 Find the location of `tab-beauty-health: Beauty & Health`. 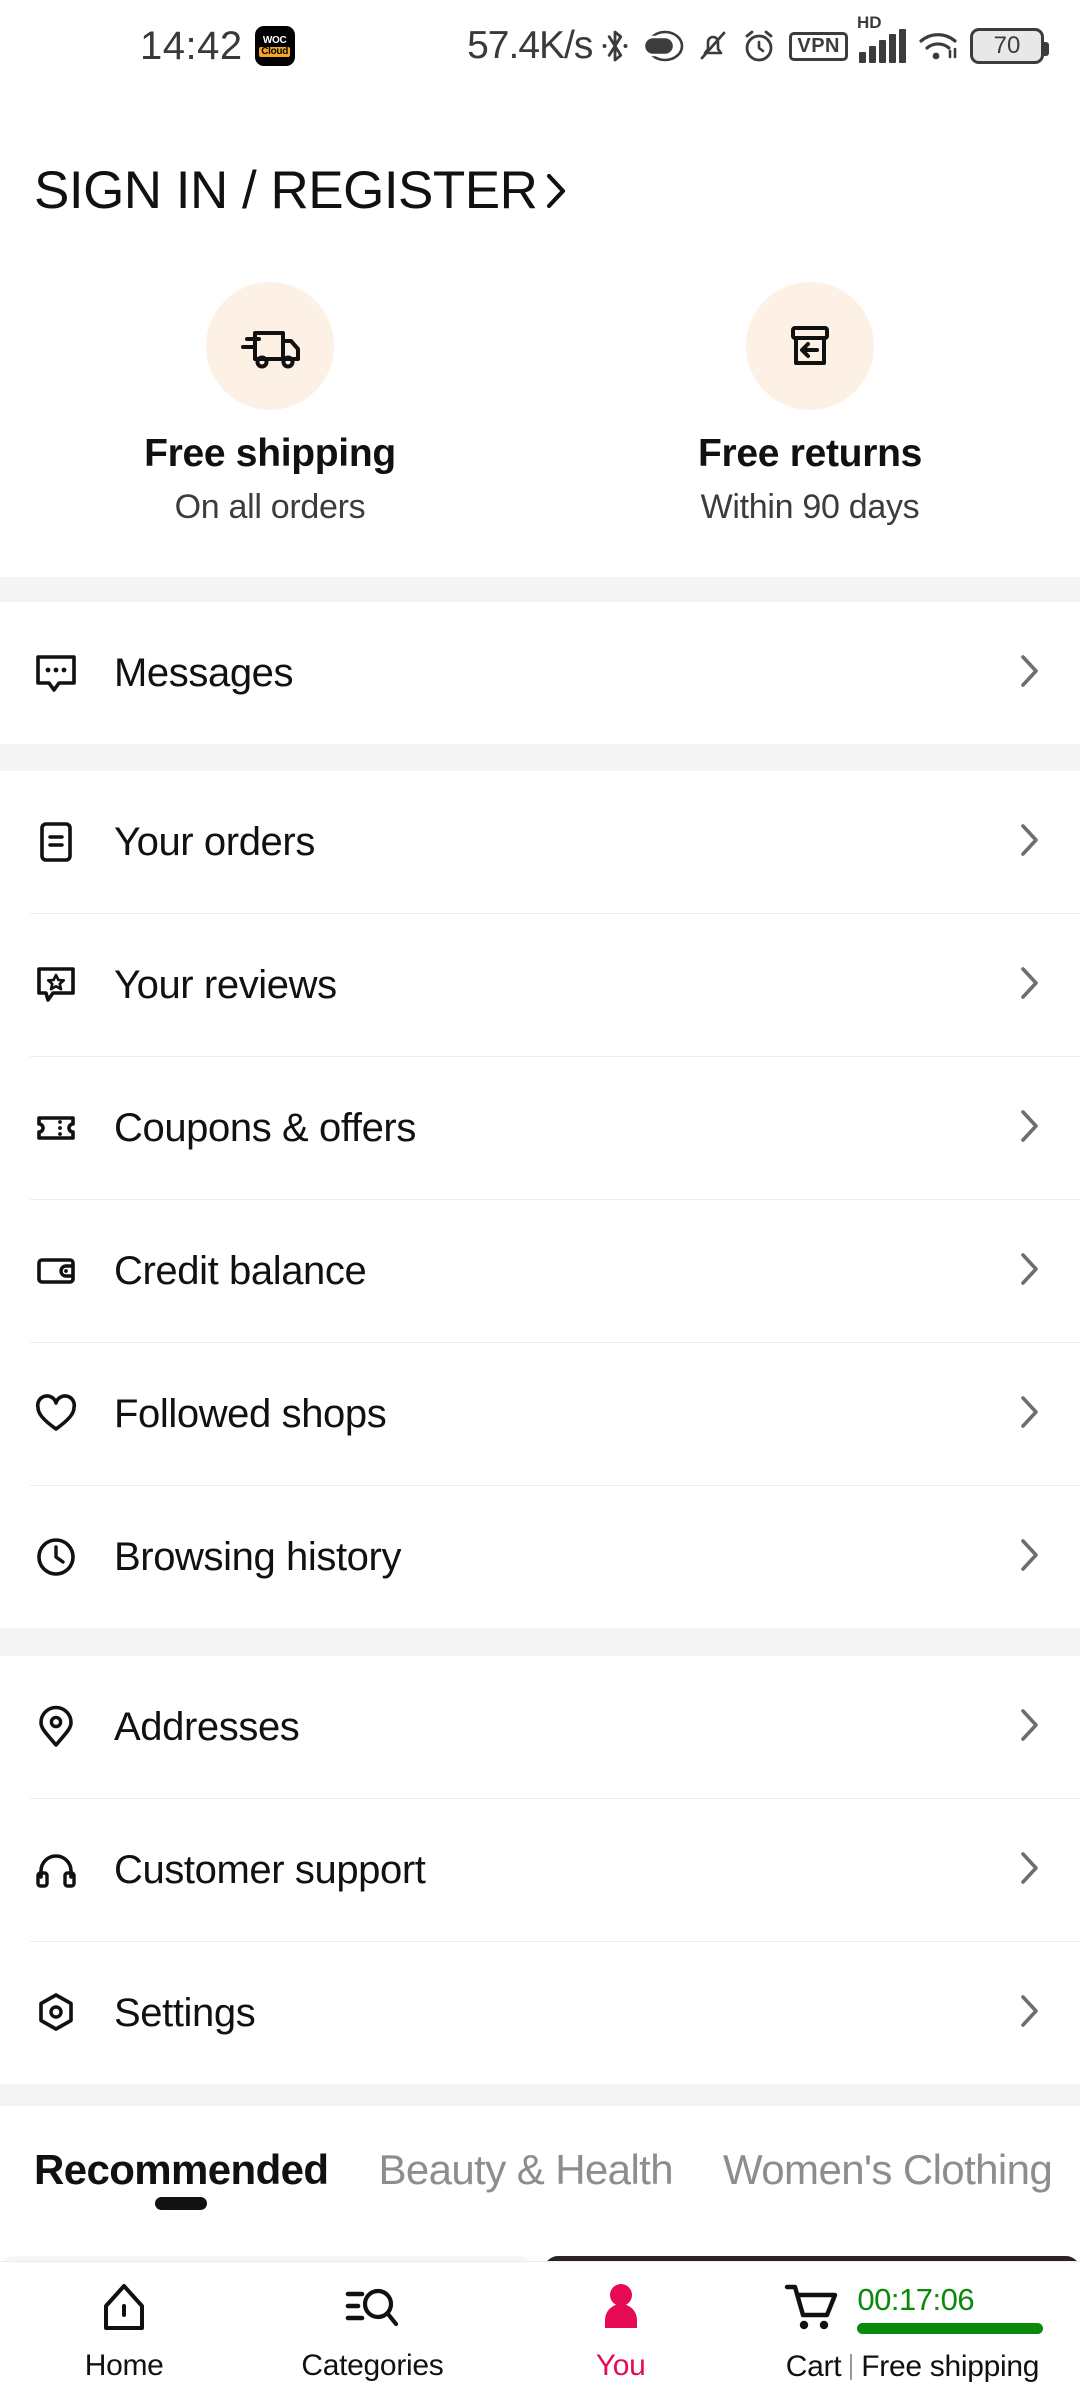

tab-beauty-health: Beauty & Health is located at coordinates (525, 2159).